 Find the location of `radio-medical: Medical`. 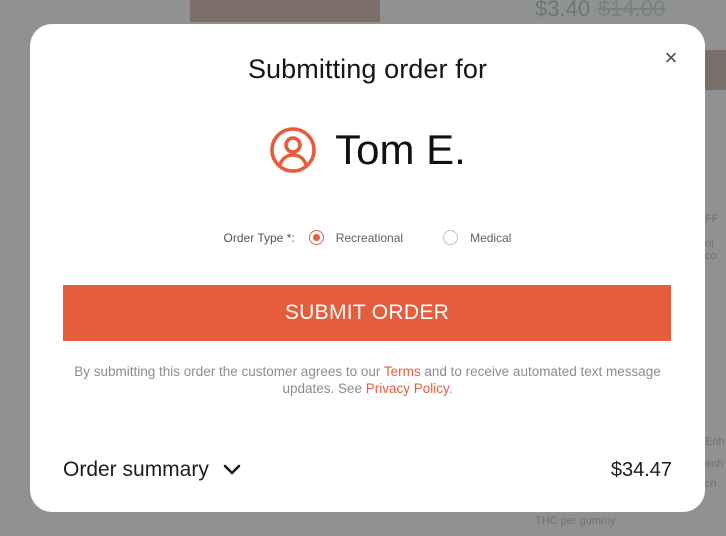

radio-medical: Medical is located at coordinates (477, 237).